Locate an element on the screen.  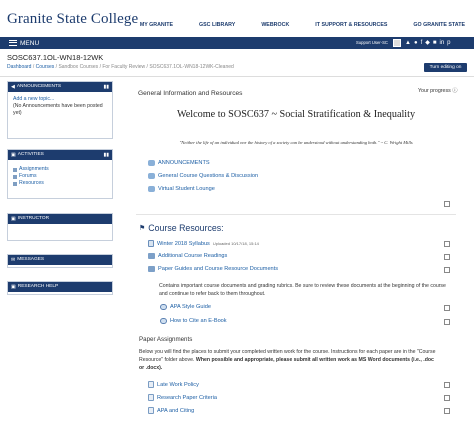
paper-assignments-heading: Paper Assignments is located at coordinates (166, 339).